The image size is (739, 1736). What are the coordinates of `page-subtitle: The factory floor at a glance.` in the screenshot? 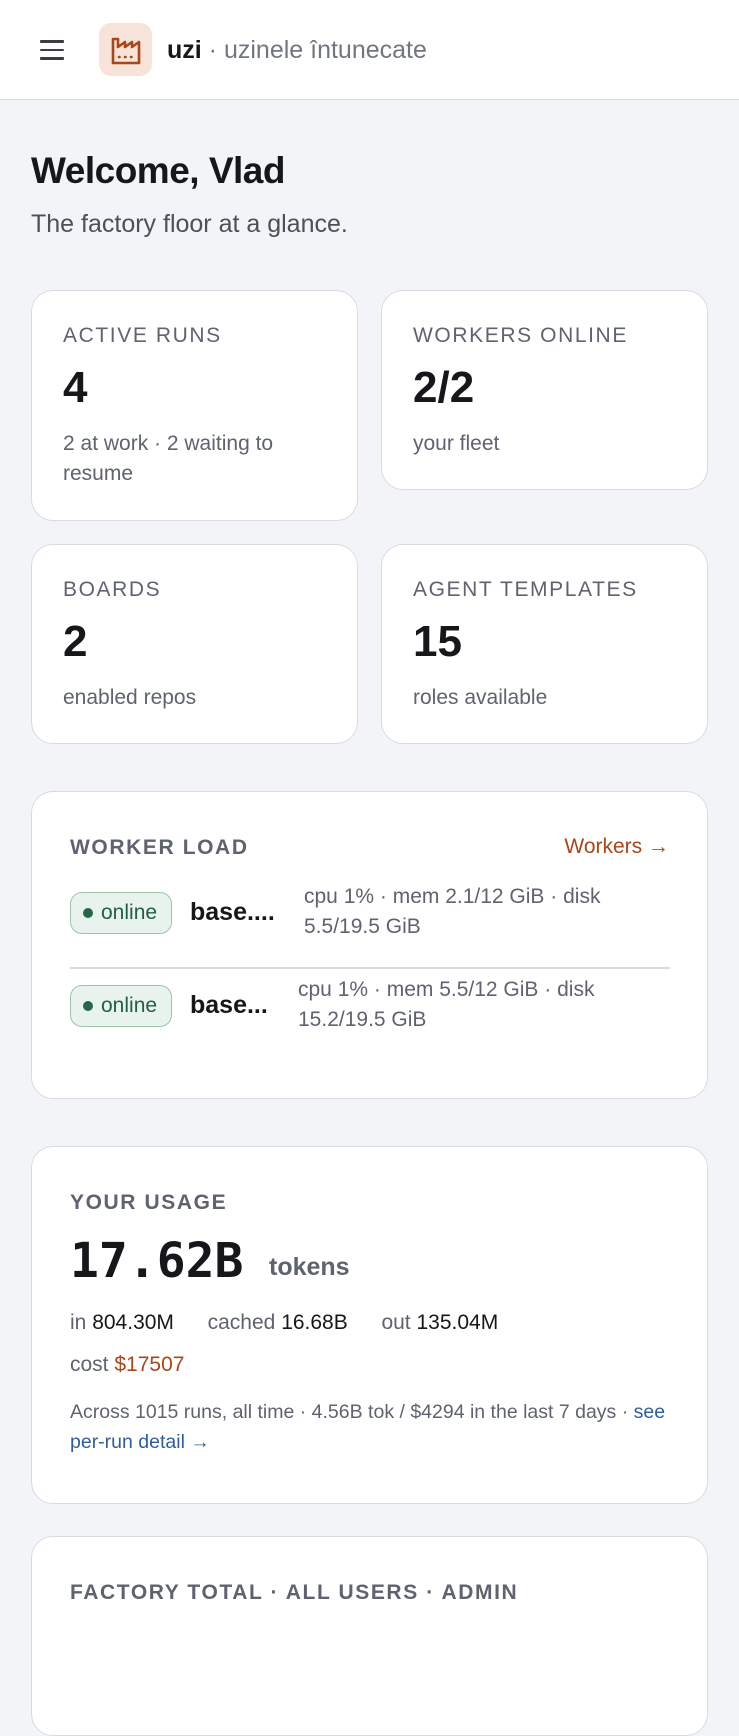 It's located at (189, 224).